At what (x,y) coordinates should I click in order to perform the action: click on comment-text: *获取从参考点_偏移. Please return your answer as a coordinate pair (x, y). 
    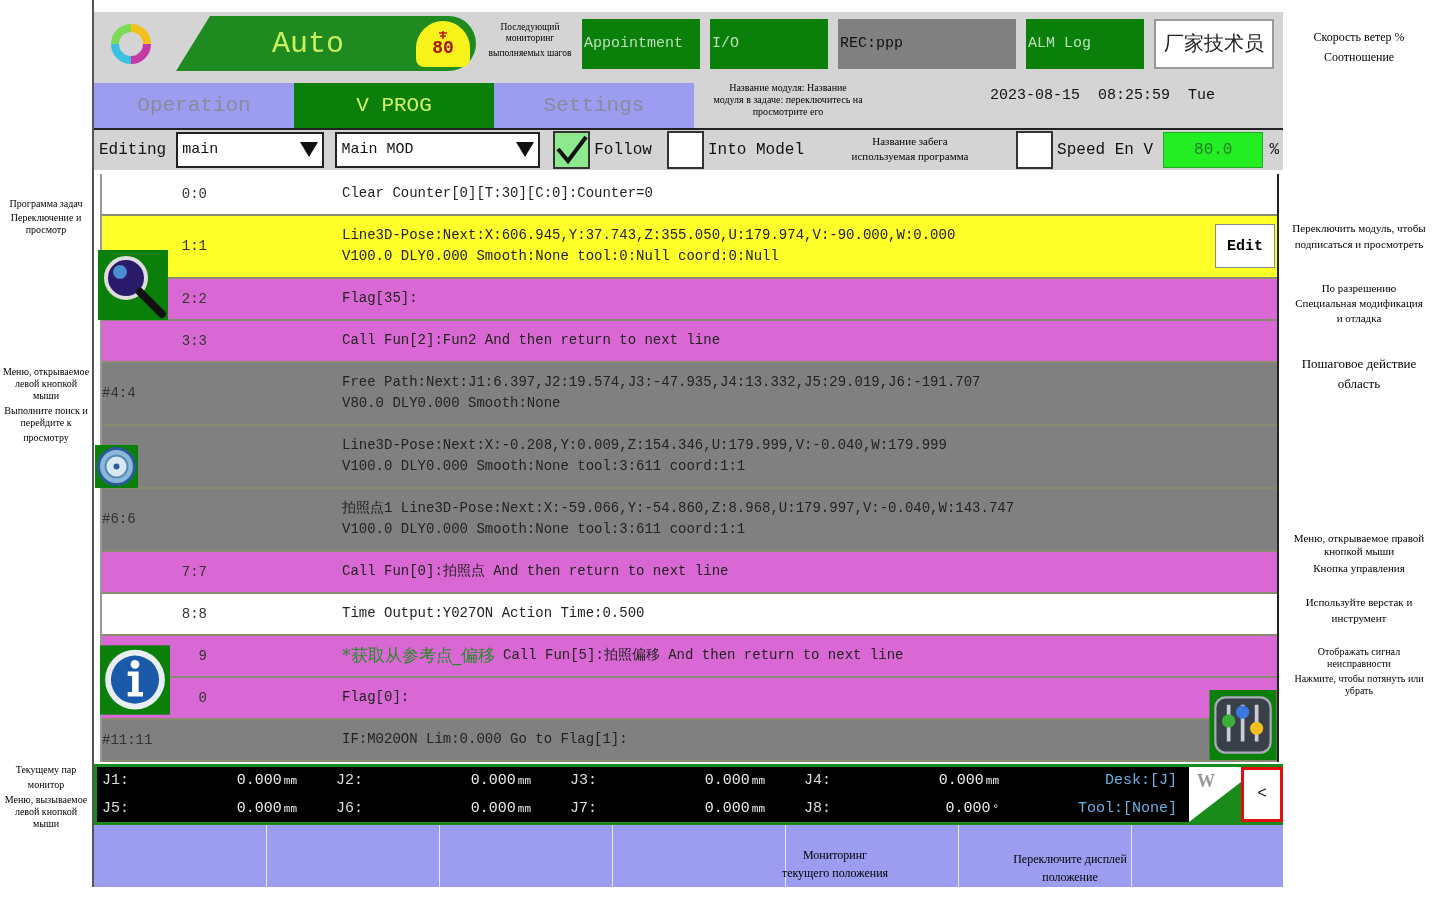
    Looking at the image, I should click on (418, 656).